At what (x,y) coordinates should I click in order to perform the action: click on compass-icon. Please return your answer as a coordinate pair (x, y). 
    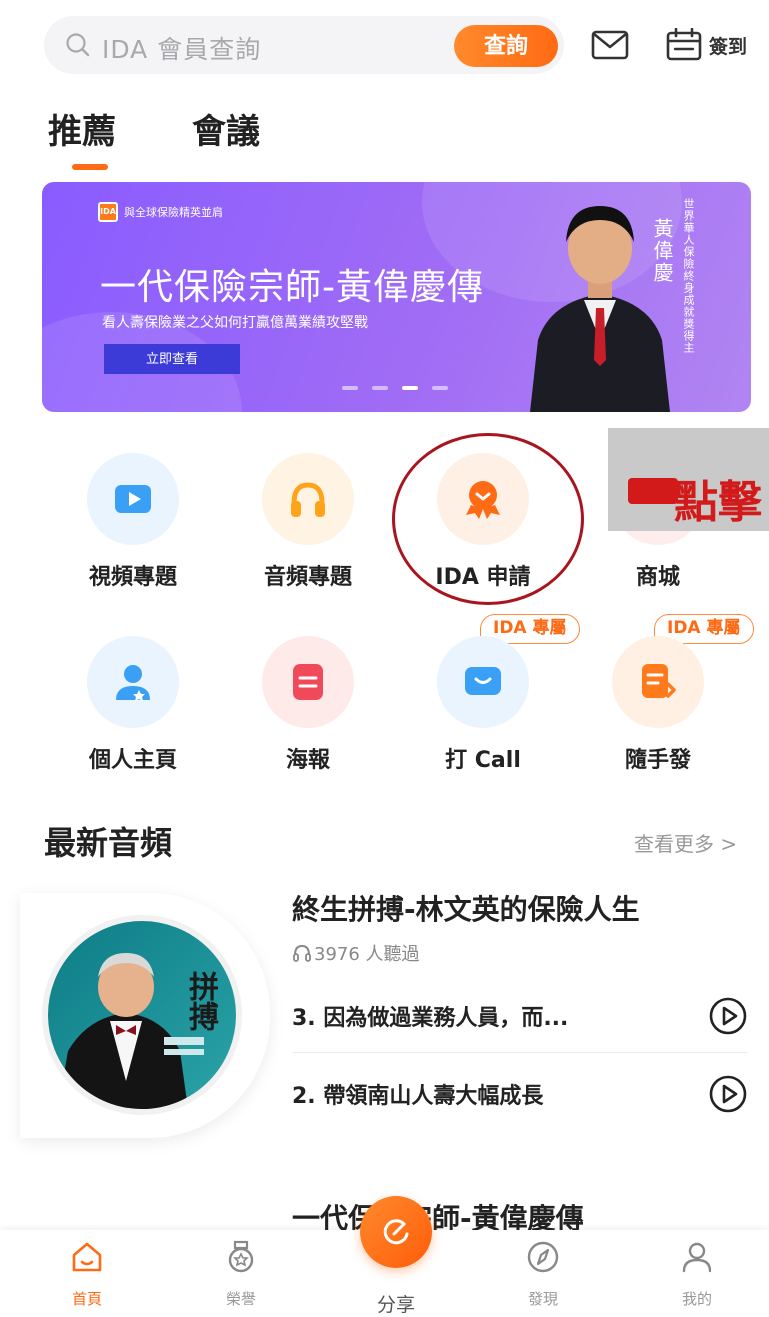
    Looking at the image, I should click on (543, 1257).